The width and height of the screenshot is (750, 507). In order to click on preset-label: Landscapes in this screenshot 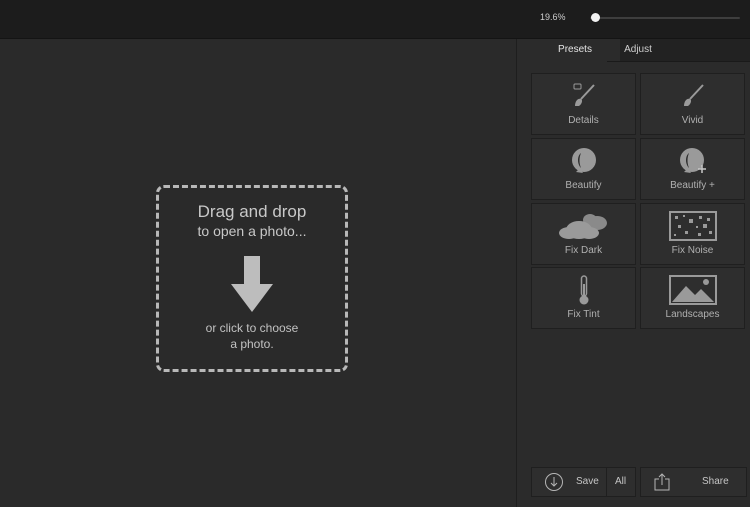, I will do `click(692, 314)`.